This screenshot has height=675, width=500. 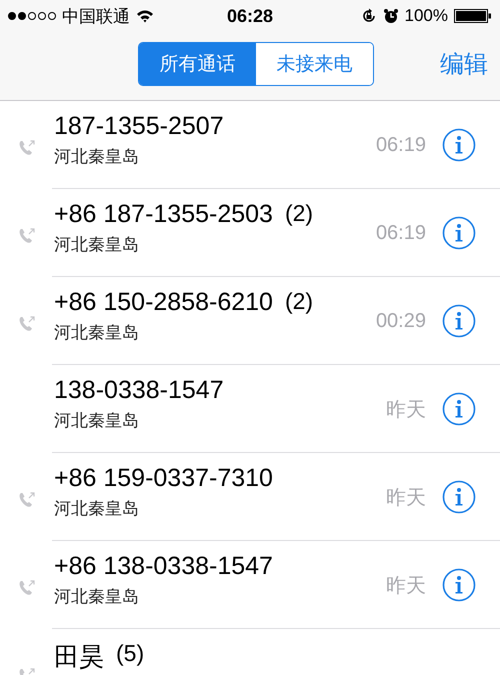 I want to click on alarm-icon, so click(x=390, y=16).